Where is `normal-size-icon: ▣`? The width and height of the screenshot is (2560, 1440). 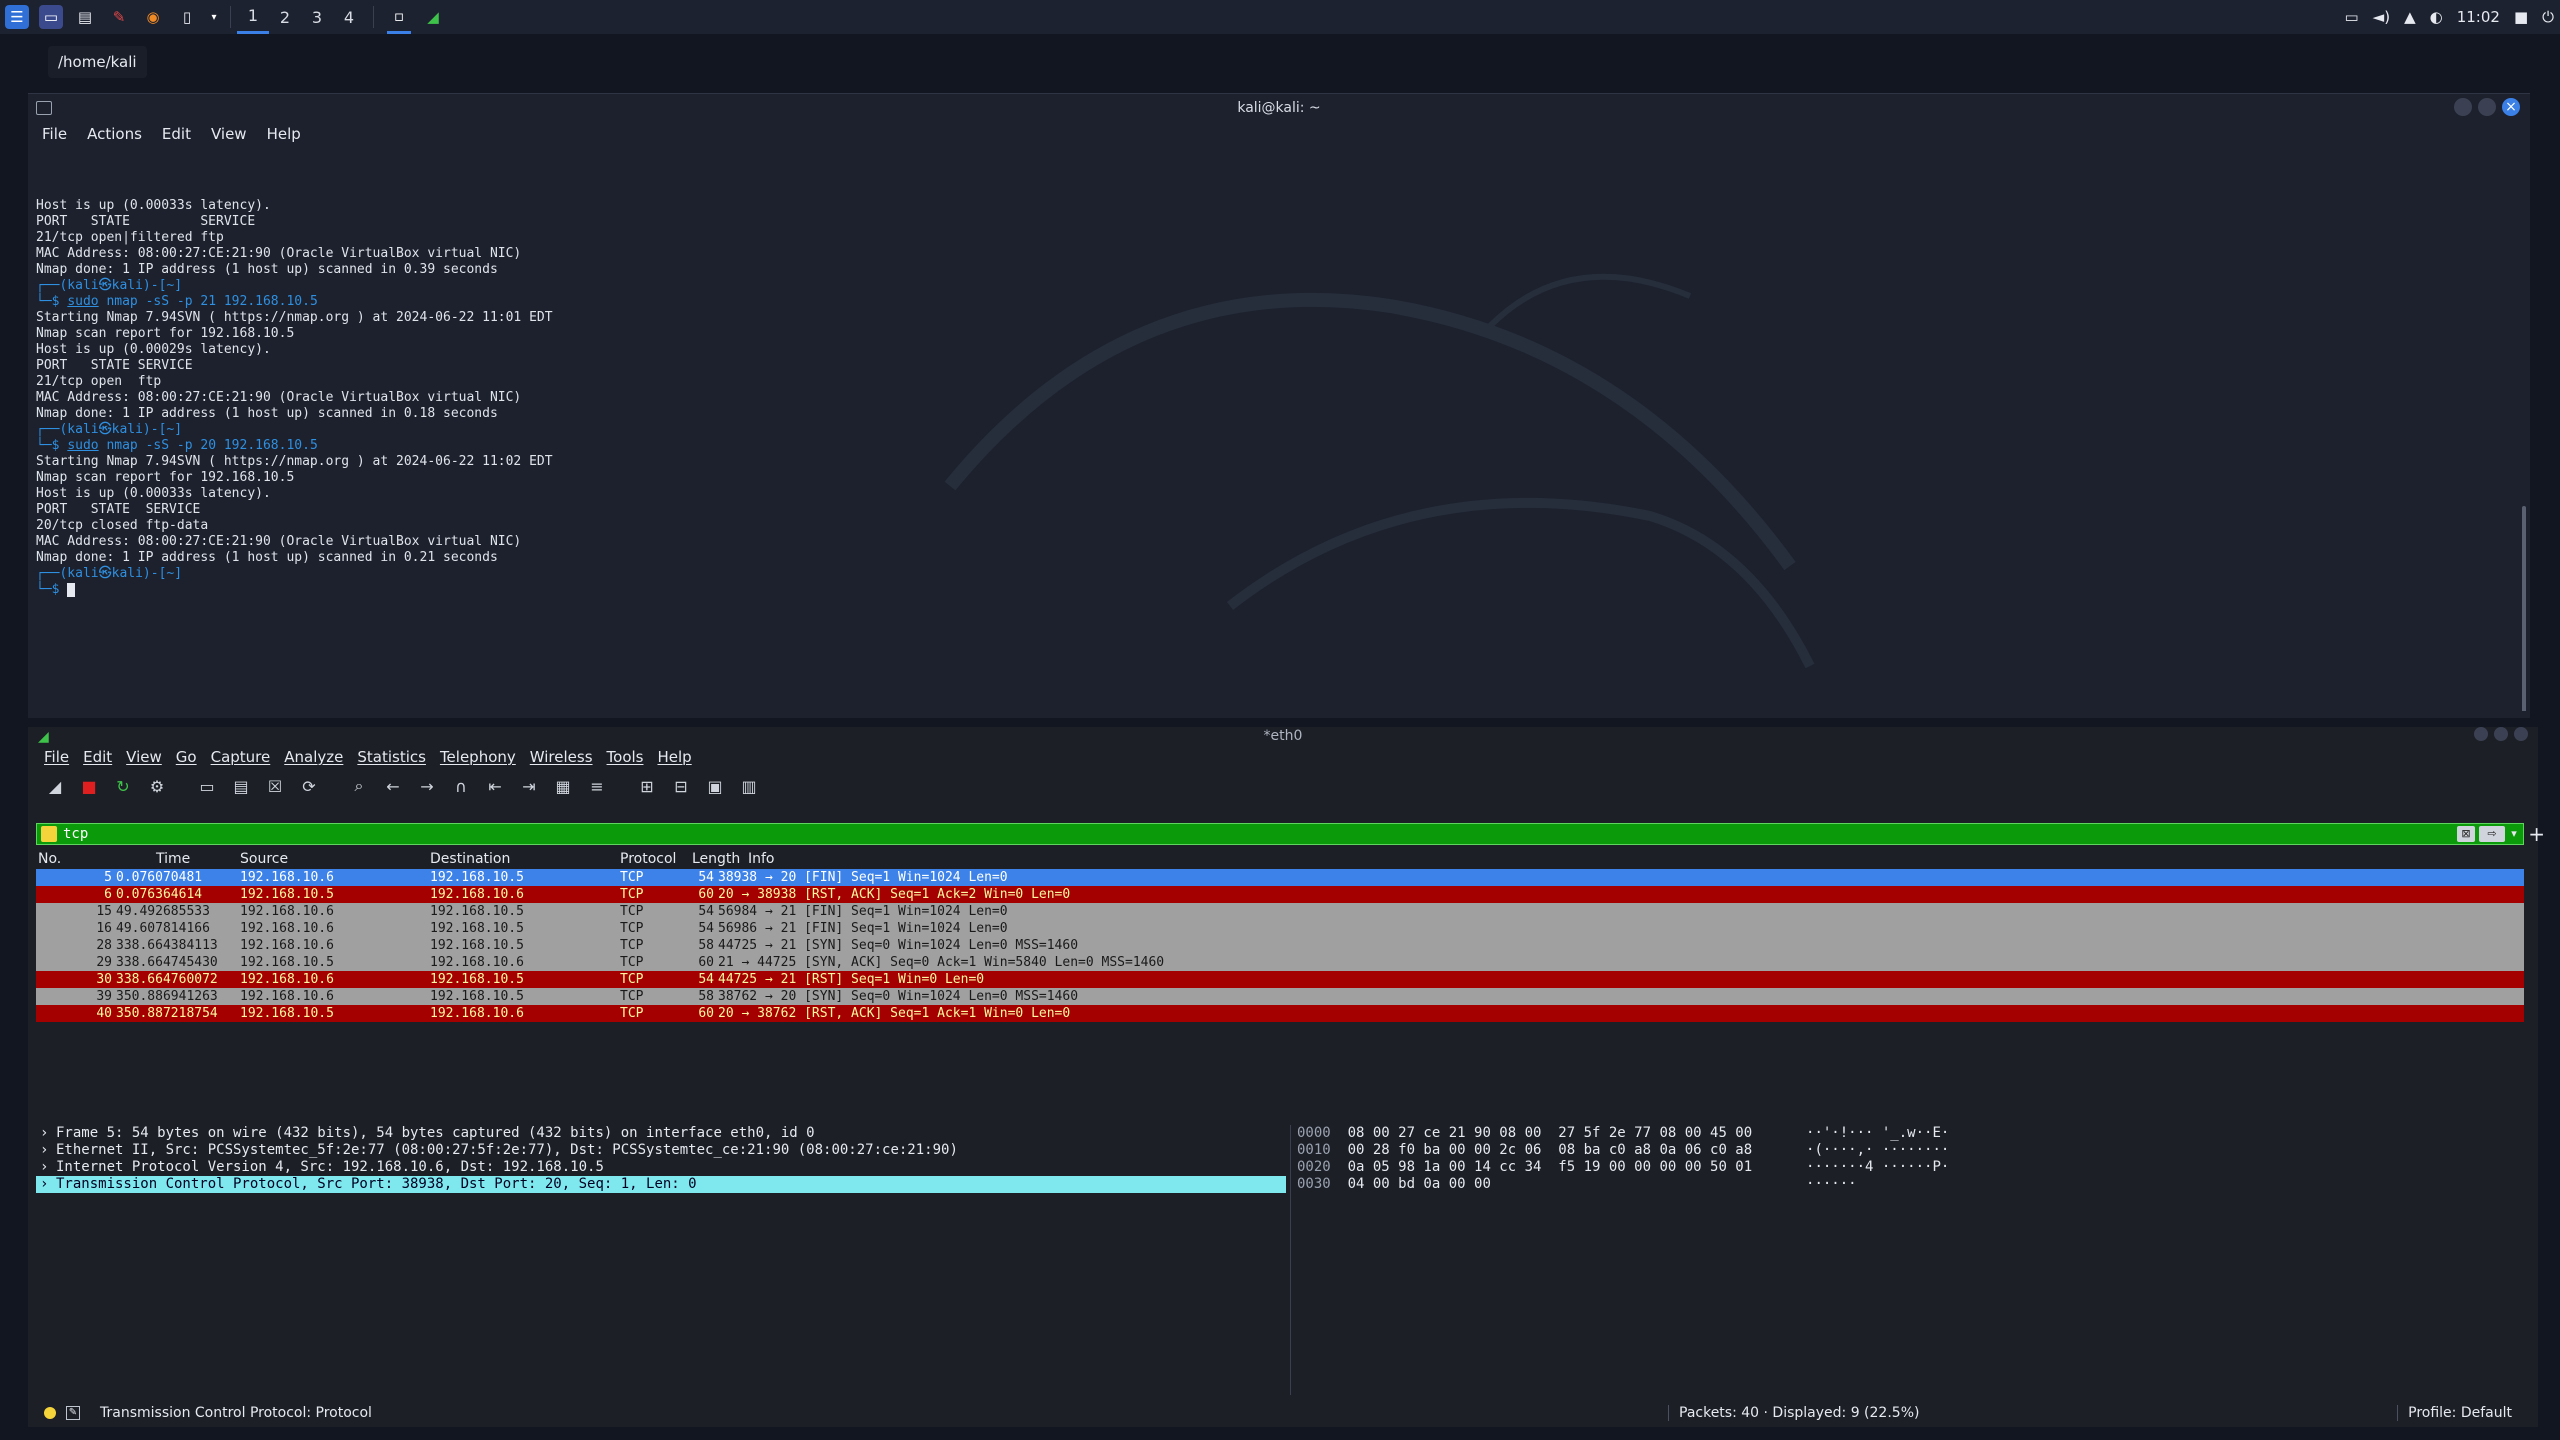 normal-size-icon: ▣ is located at coordinates (715, 786).